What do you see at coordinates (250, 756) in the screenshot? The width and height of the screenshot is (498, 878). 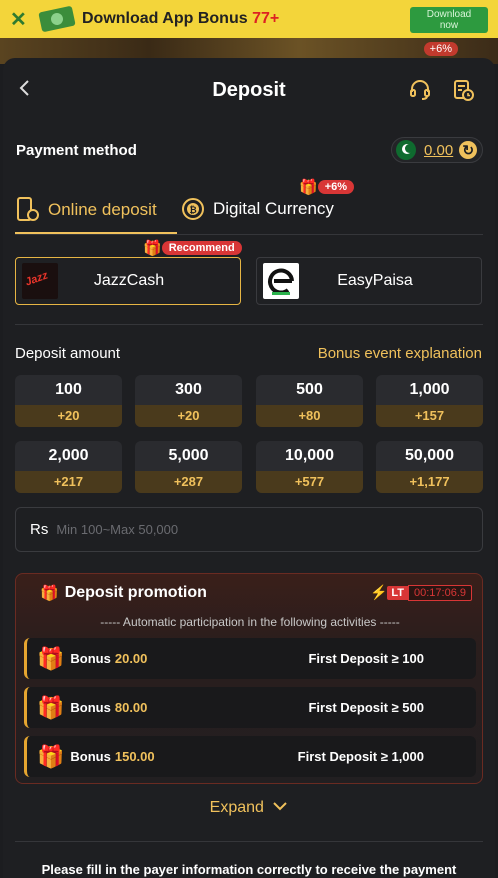 I see `promotion-row: 🎁 Bonus 150.00 First Deposit ≥ 1,000` at bounding box center [250, 756].